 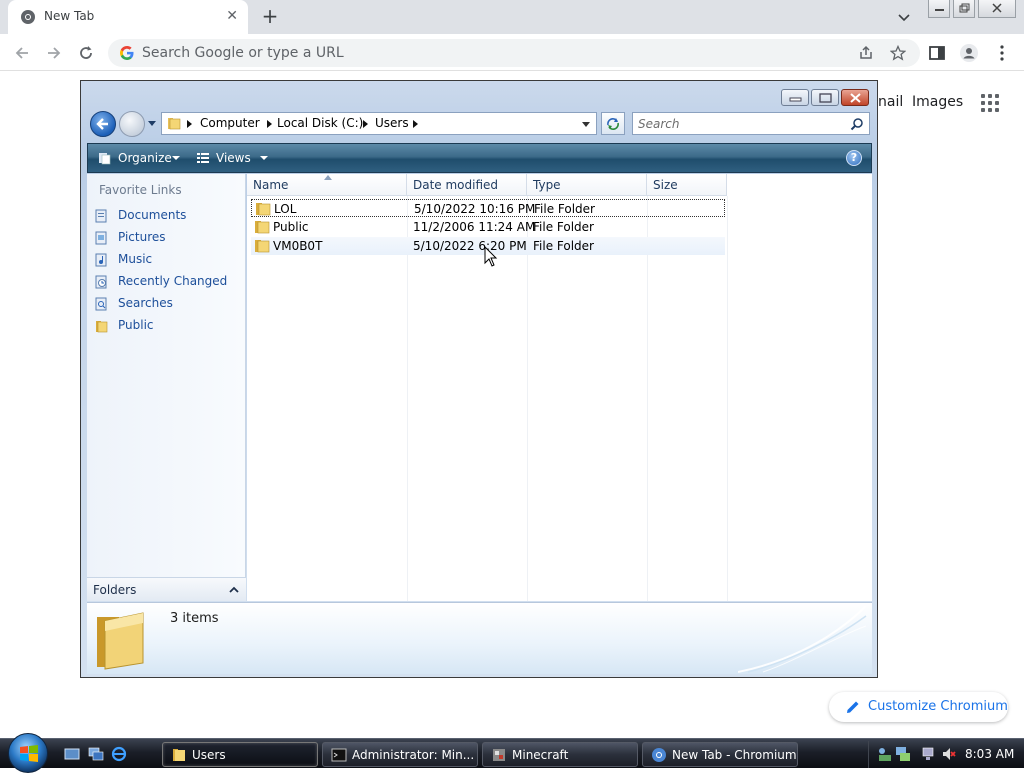 I want to click on chevron-up-icon, so click(x=234, y=589).